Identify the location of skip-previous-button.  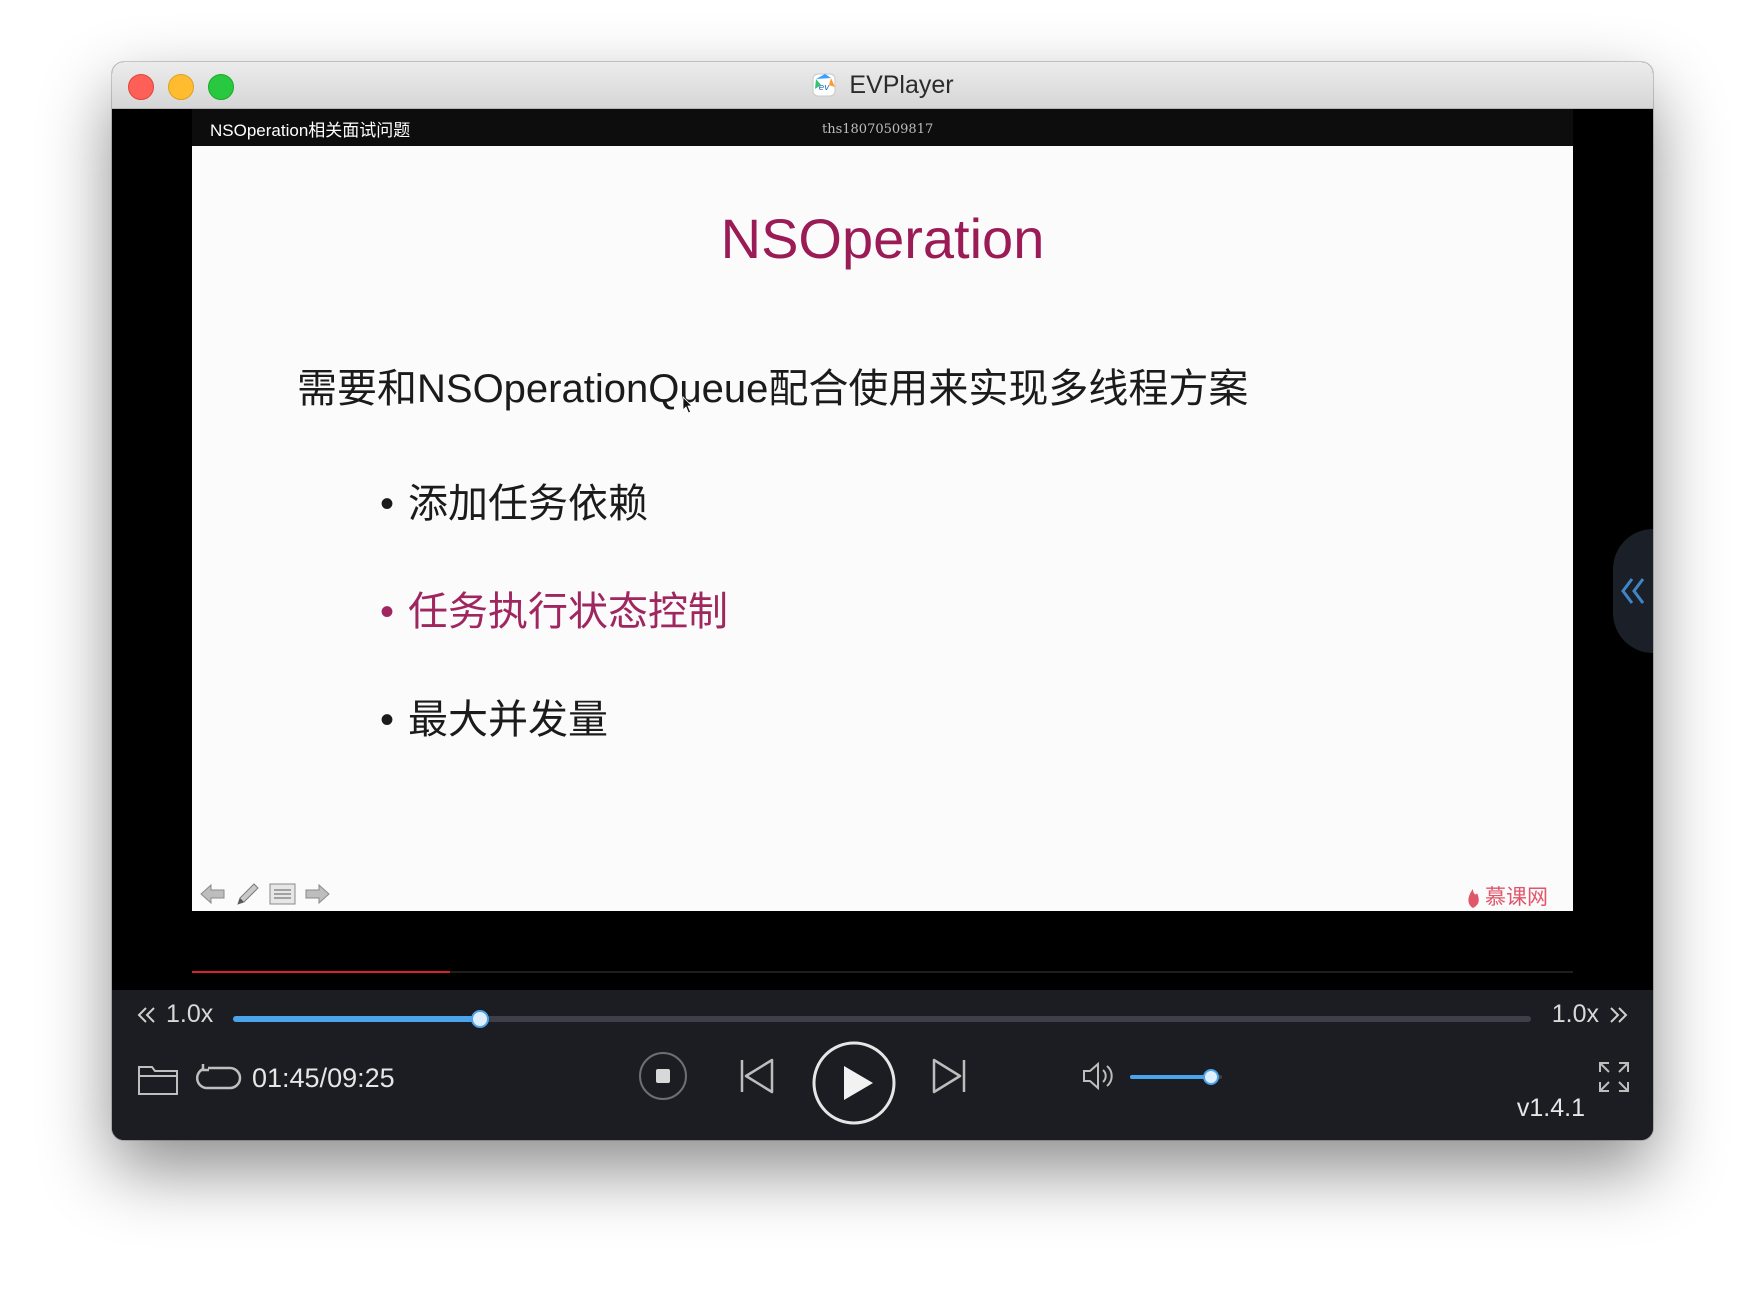
(757, 1076).